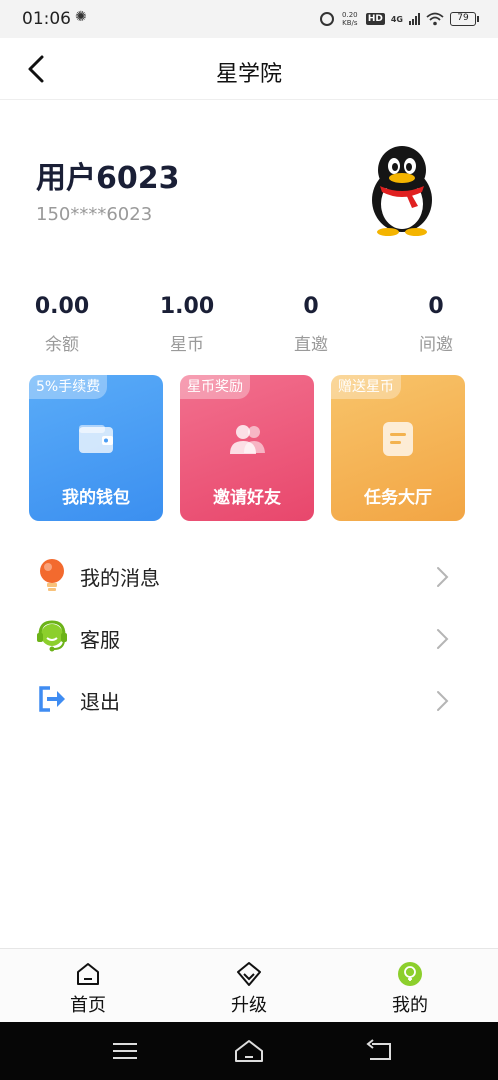 The width and height of the screenshot is (498, 1080). What do you see at coordinates (247, 498) in the screenshot?
I see `card-label: 邀请好友` at bounding box center [247, 498].